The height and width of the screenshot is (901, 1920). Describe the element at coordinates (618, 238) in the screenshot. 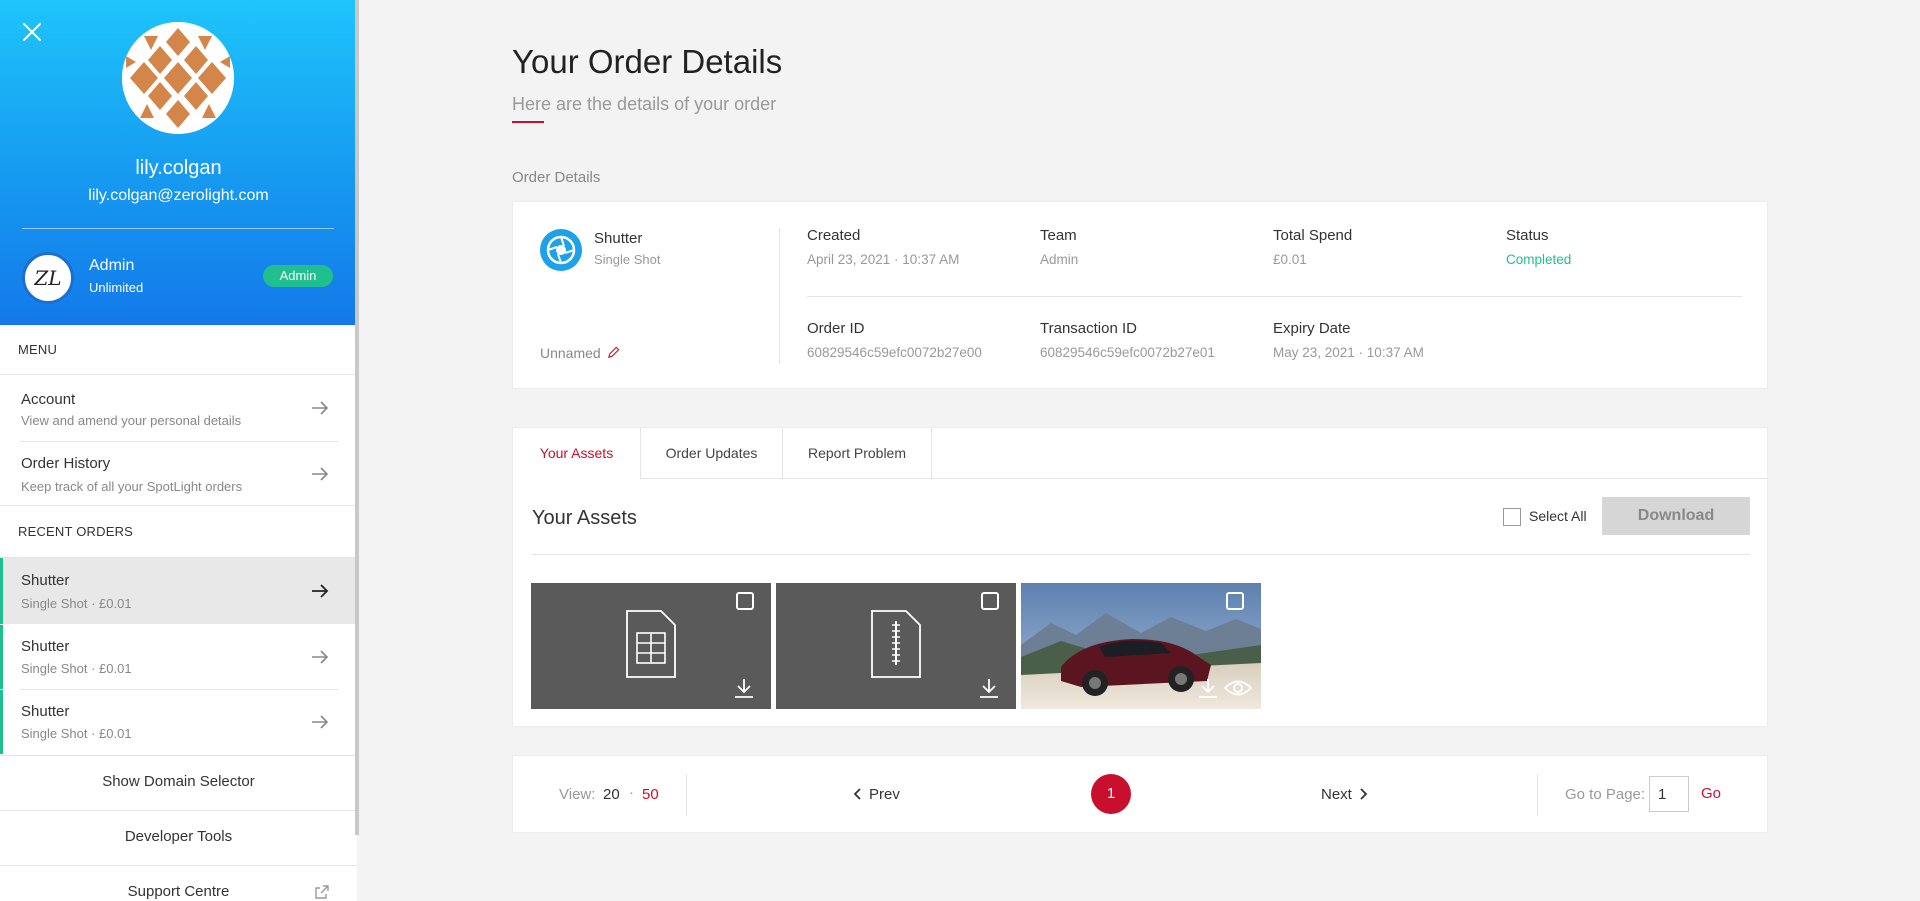

I see `product-name: Shutter` at that location.